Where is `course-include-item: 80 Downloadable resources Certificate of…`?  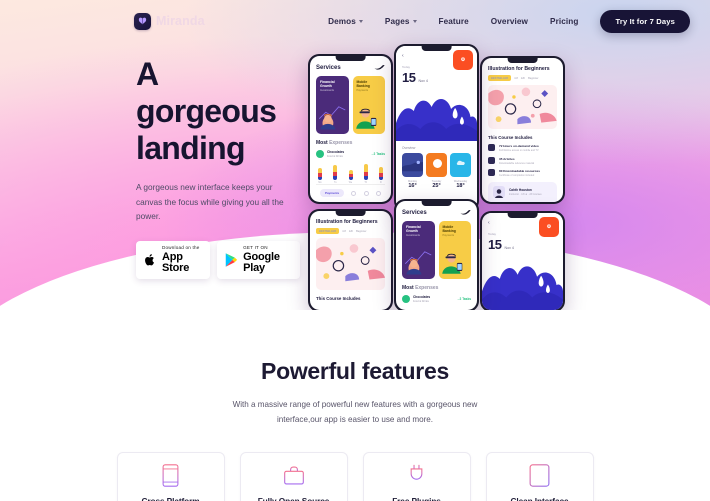 course-include-item: 80 Downloadable resources Certificate of… is located at coordinates (522, 173).